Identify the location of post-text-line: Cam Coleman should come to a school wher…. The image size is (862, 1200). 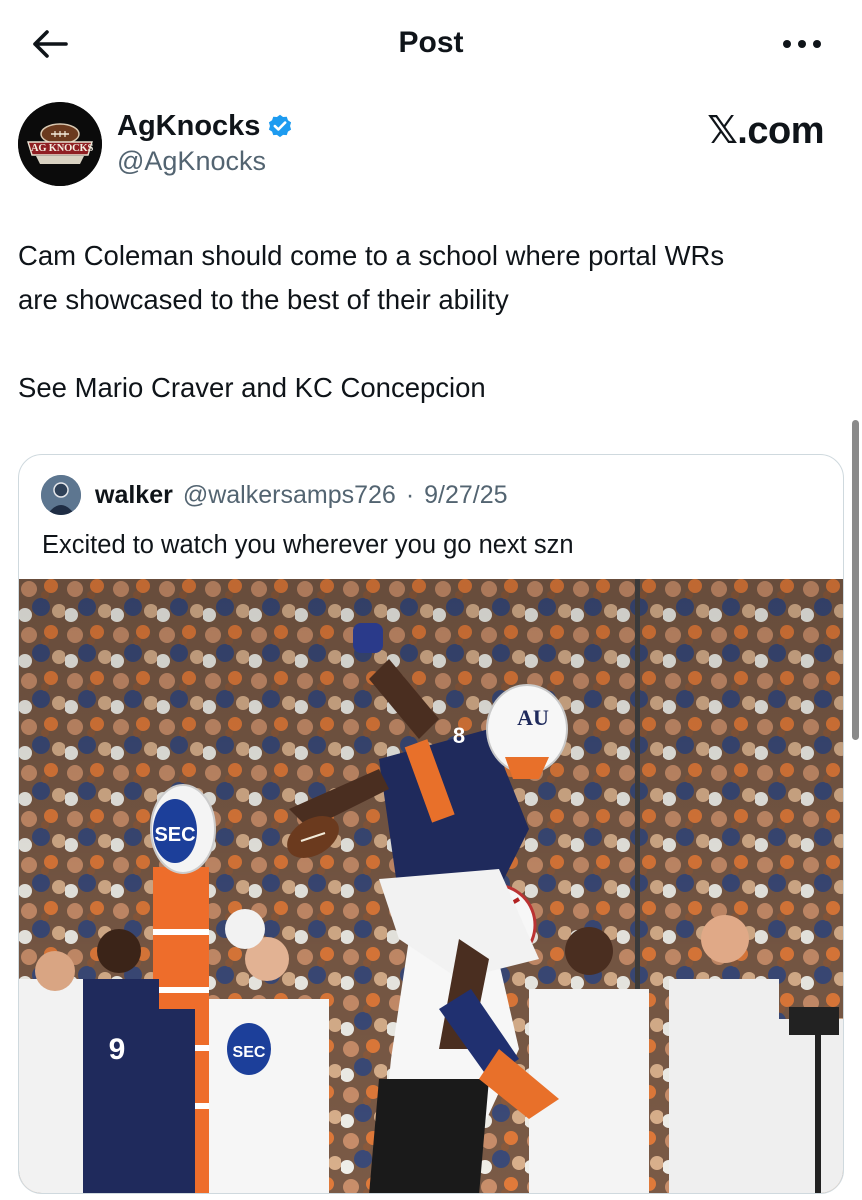
(371, 255).